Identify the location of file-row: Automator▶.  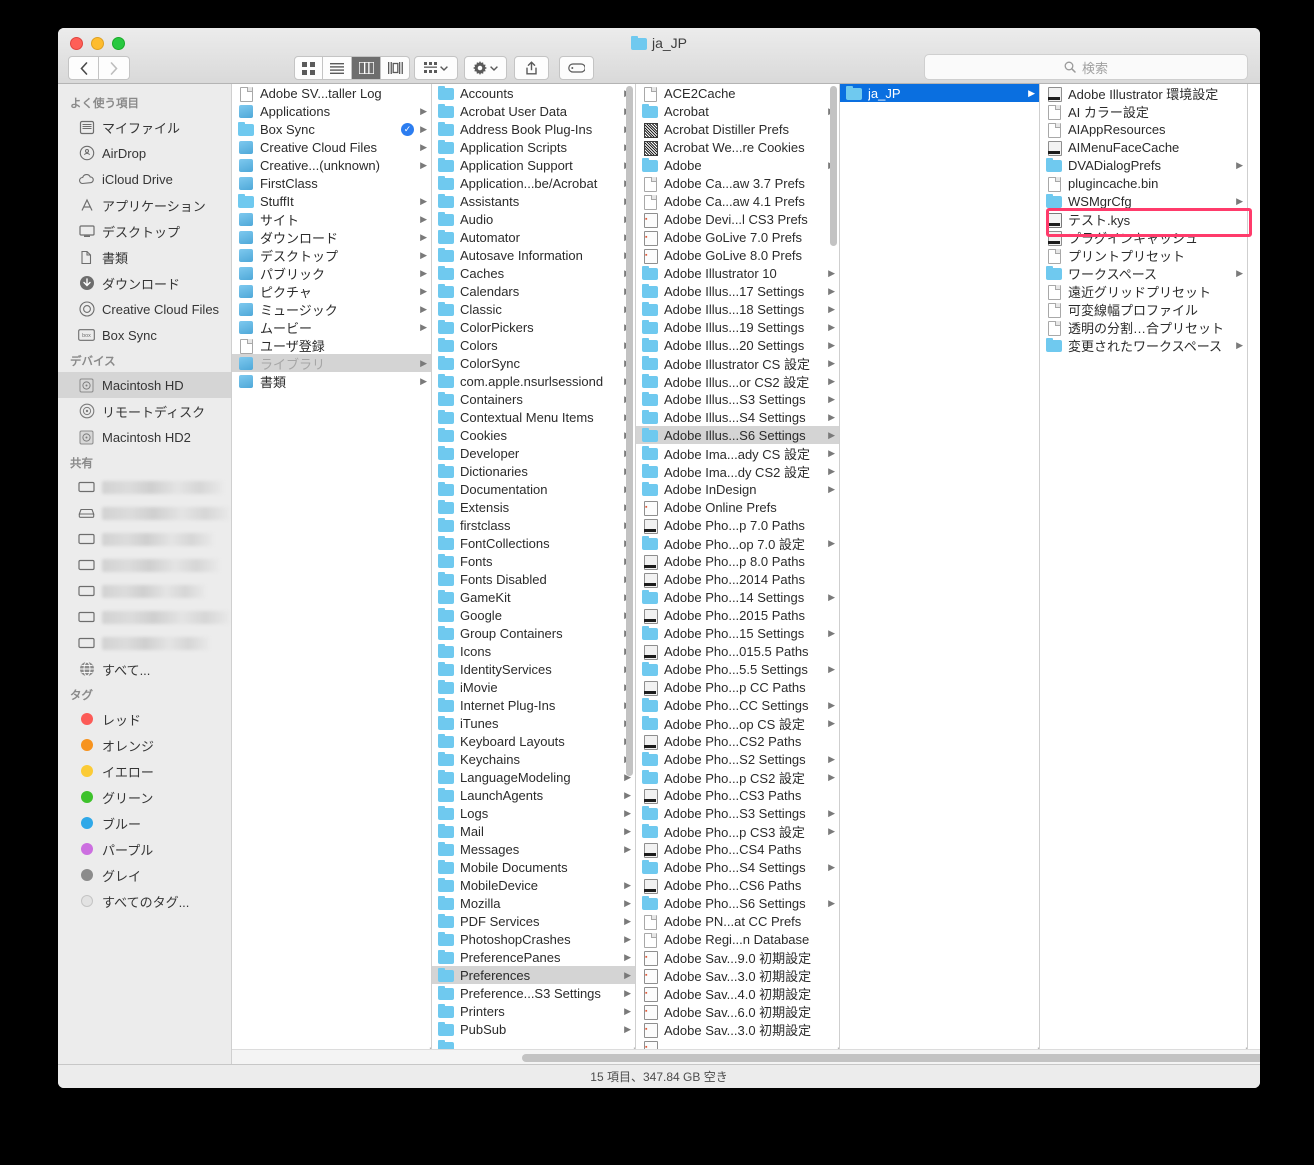
(533, 237).